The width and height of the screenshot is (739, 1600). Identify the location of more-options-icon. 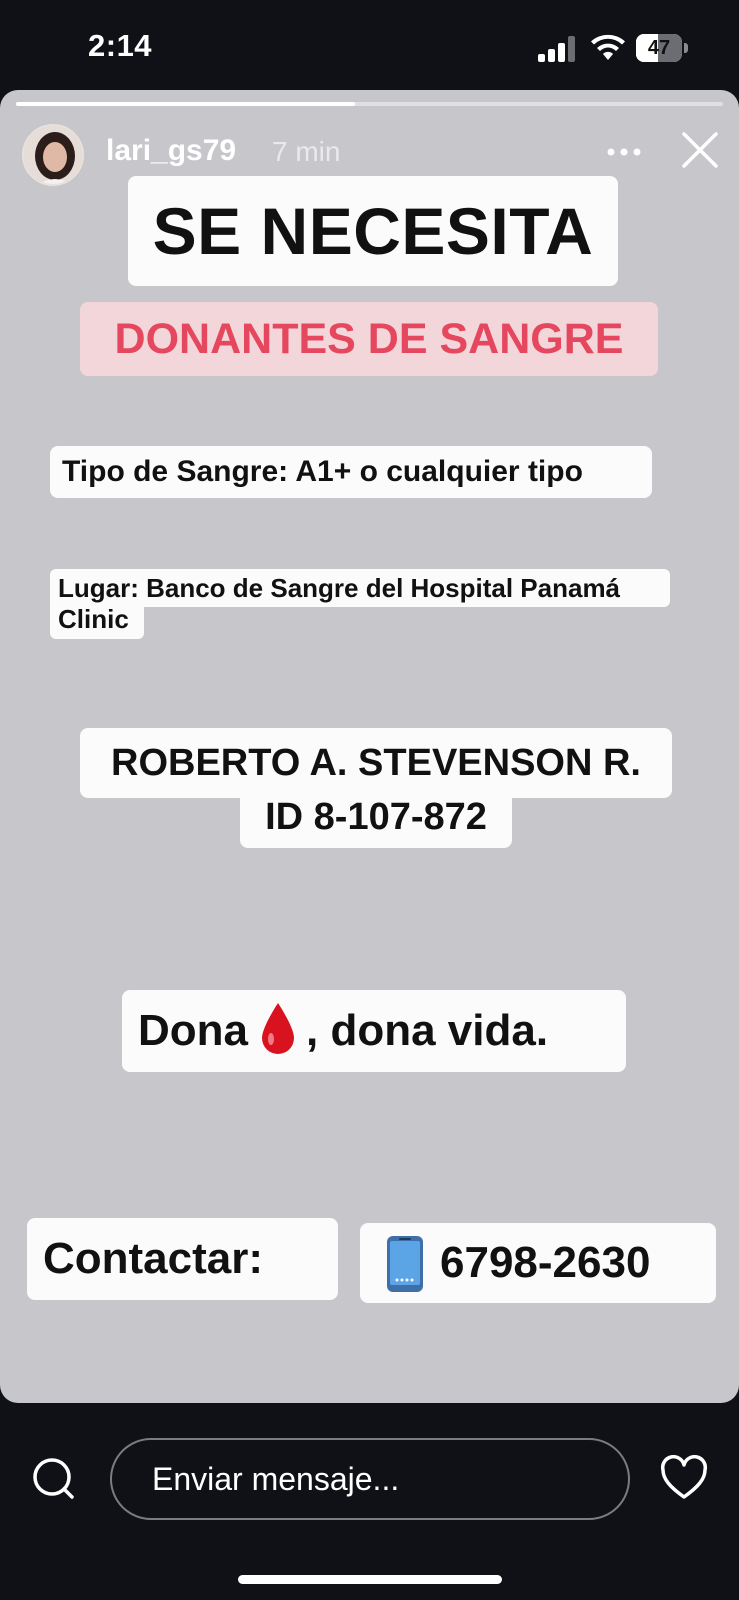
(624, 152).